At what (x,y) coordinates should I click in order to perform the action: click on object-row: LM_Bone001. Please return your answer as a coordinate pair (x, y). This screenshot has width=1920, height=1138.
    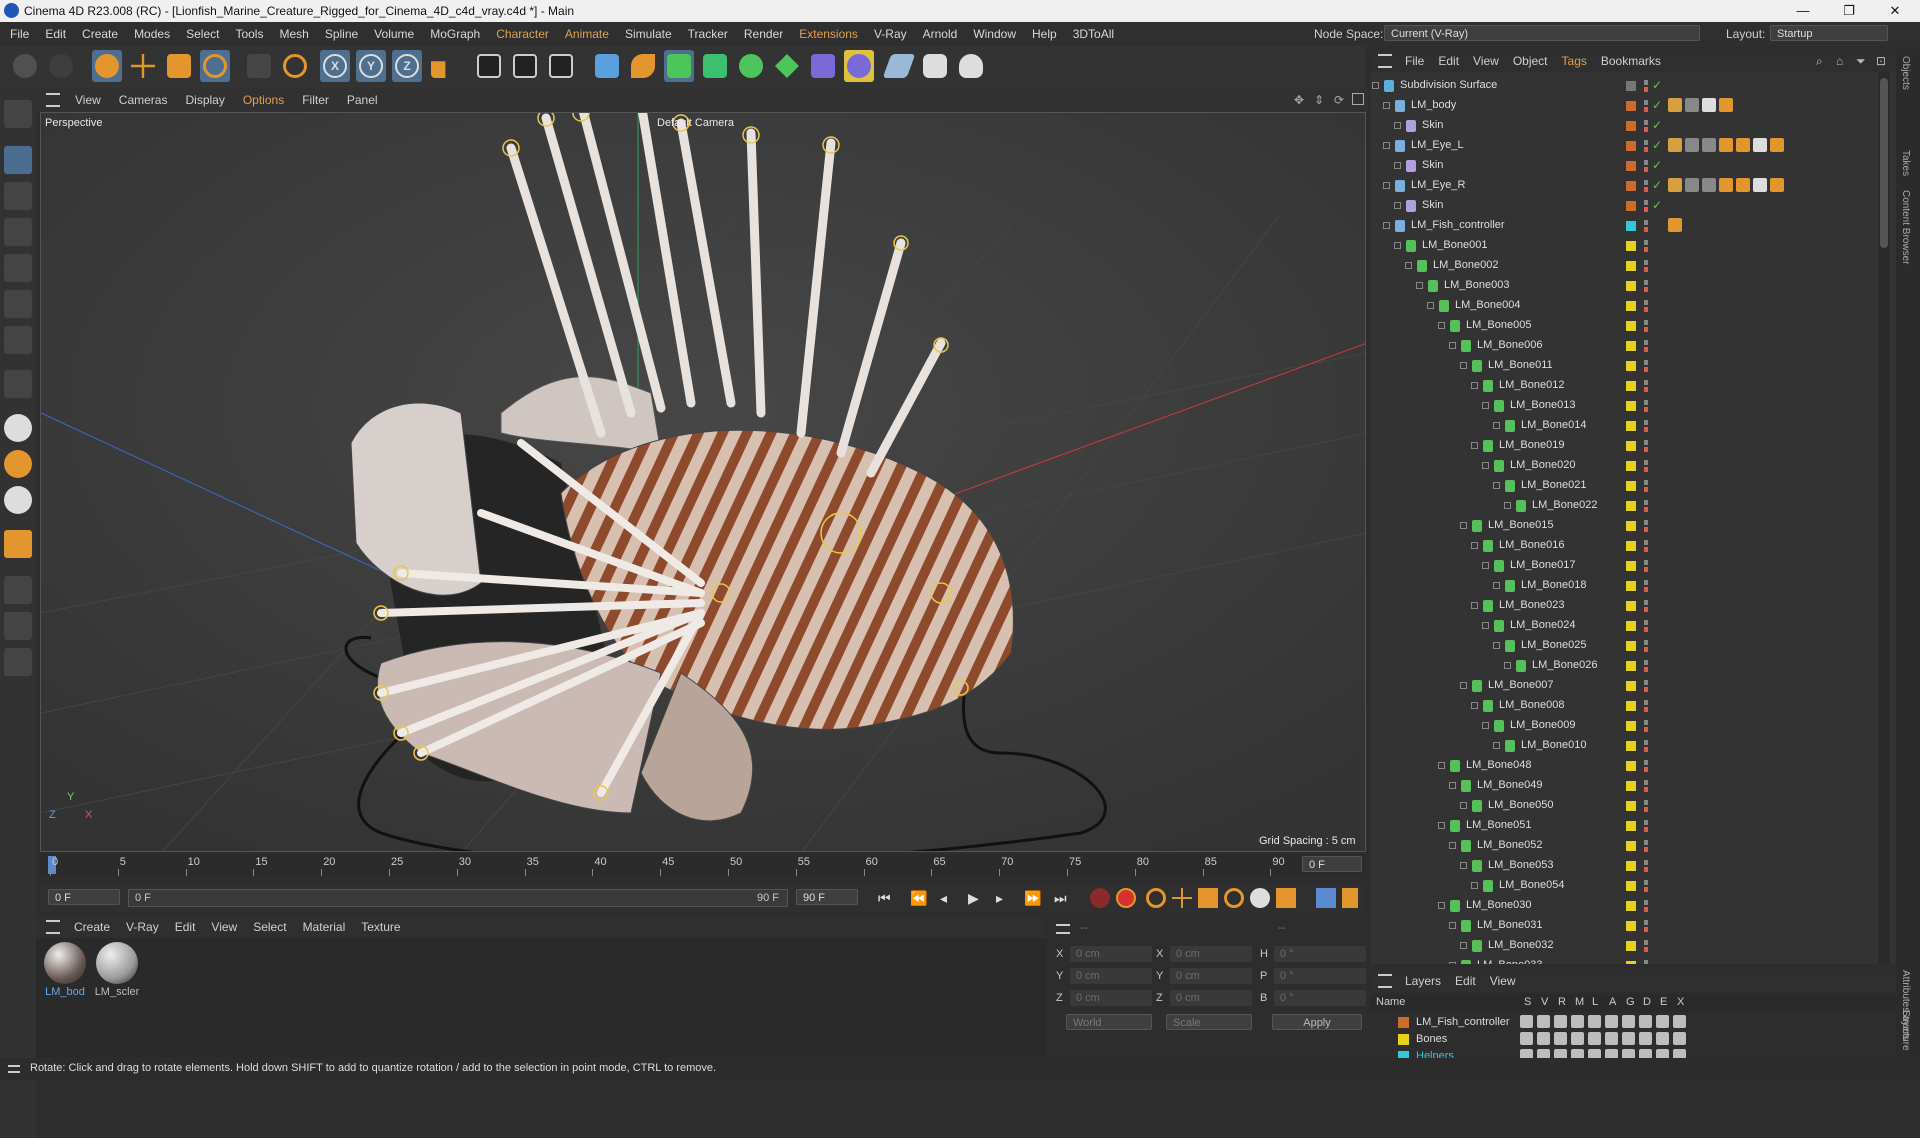
    Looking at the image, I should click on (1633, 246).